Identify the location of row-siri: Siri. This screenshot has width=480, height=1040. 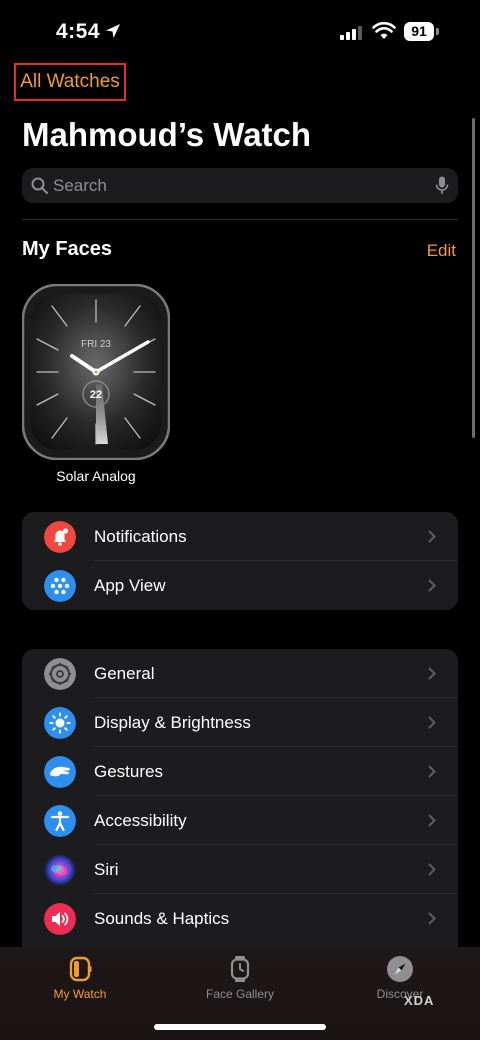
(240, 869).